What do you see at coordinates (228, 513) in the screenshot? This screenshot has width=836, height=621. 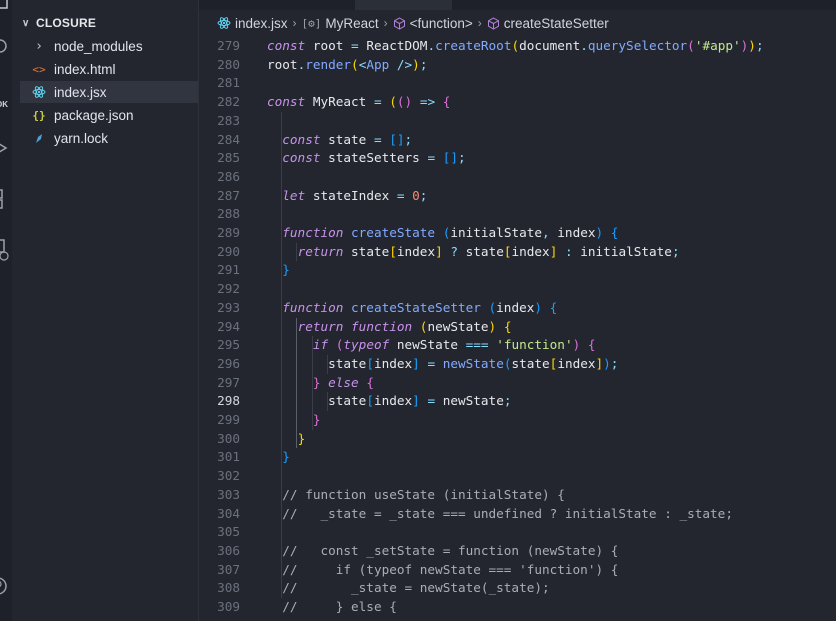 I see `line-number: 304` at bounding box center [228, 513].